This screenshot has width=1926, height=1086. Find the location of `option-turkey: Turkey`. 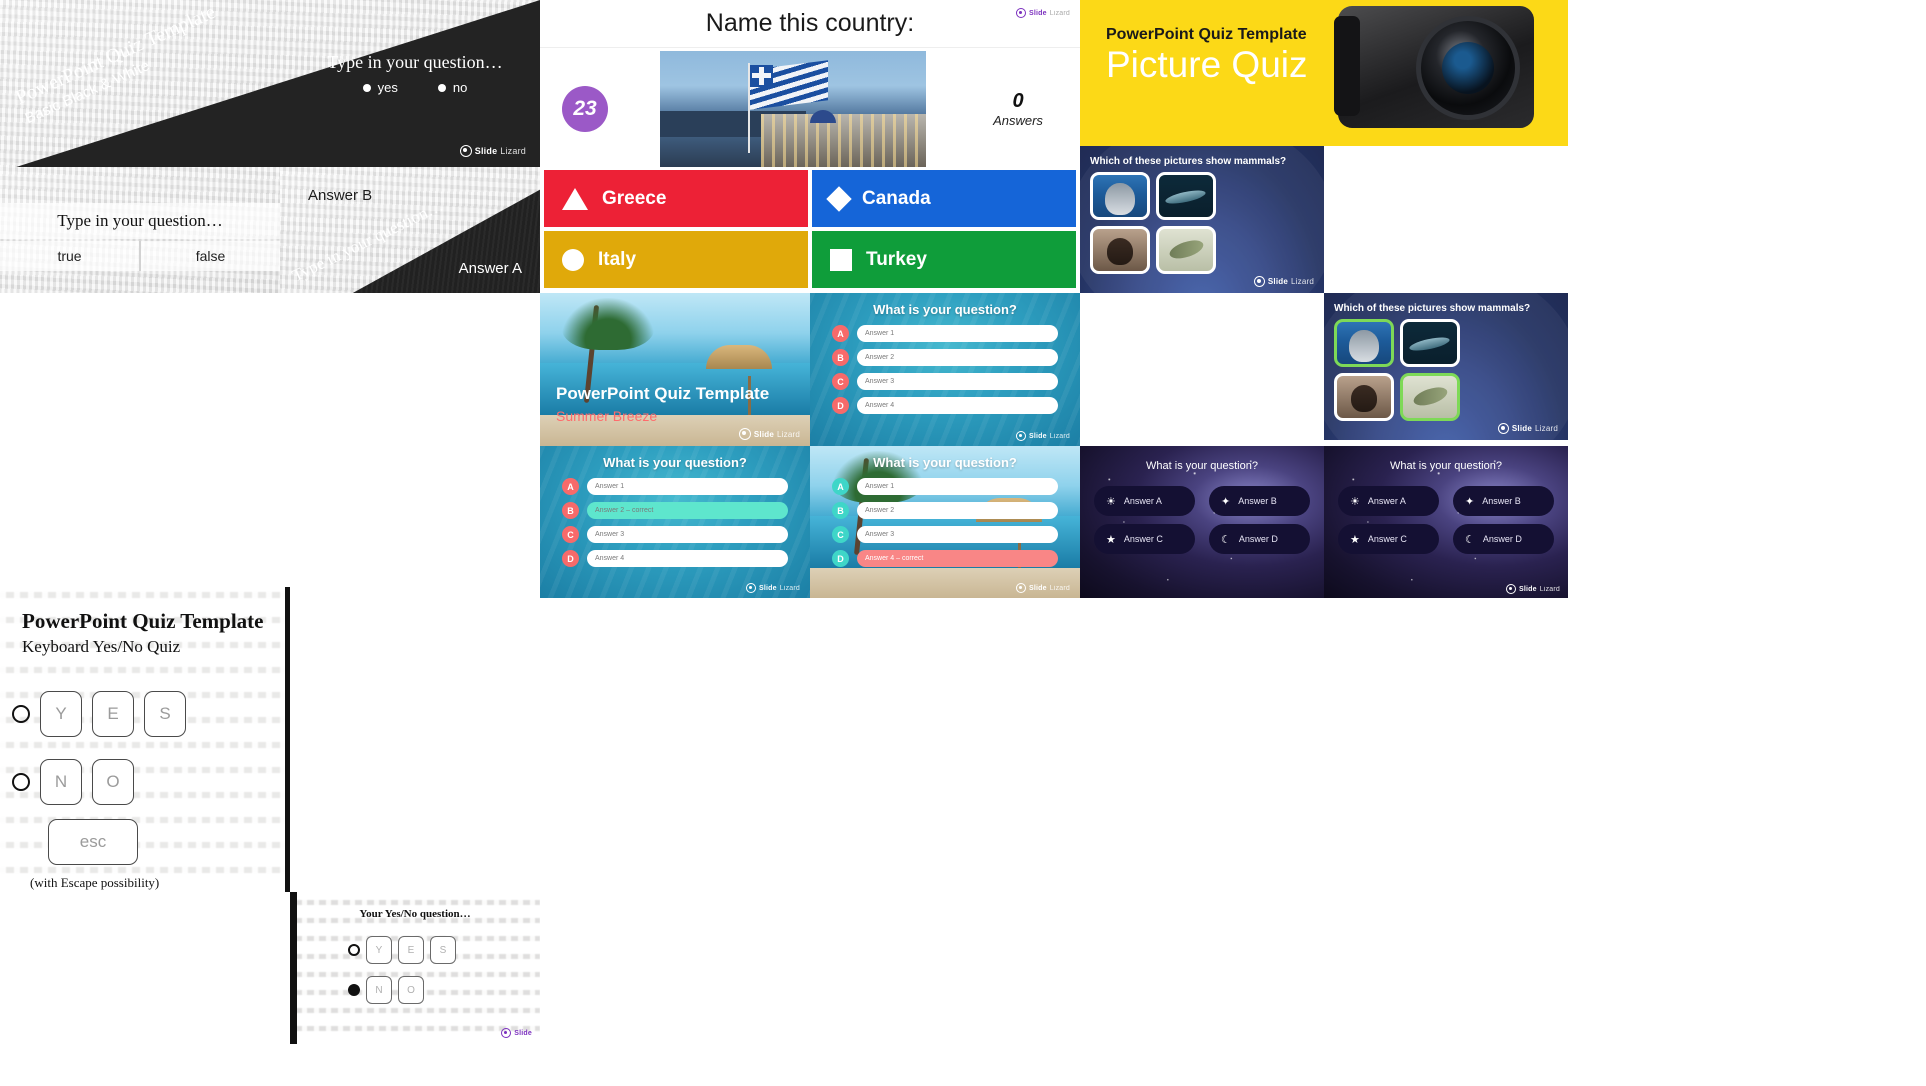

option-turkey: Turkey is located at coordinates (944, 259).